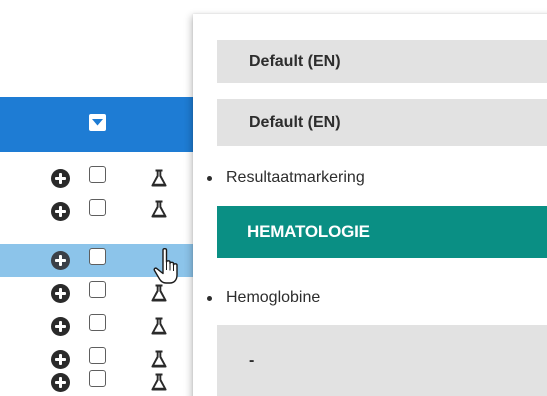  What do you see at coordinates (172, 267) in the screenshot?
I see `hand-pointer-icon` at bounding box center [172, 267].